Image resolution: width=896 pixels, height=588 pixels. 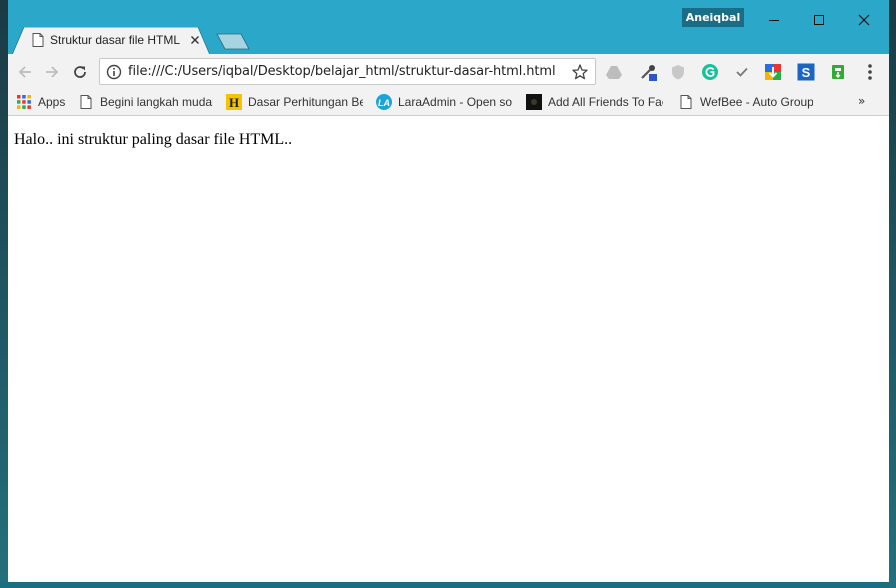 I want to click on maximize-button, so click(x=819, y=20).